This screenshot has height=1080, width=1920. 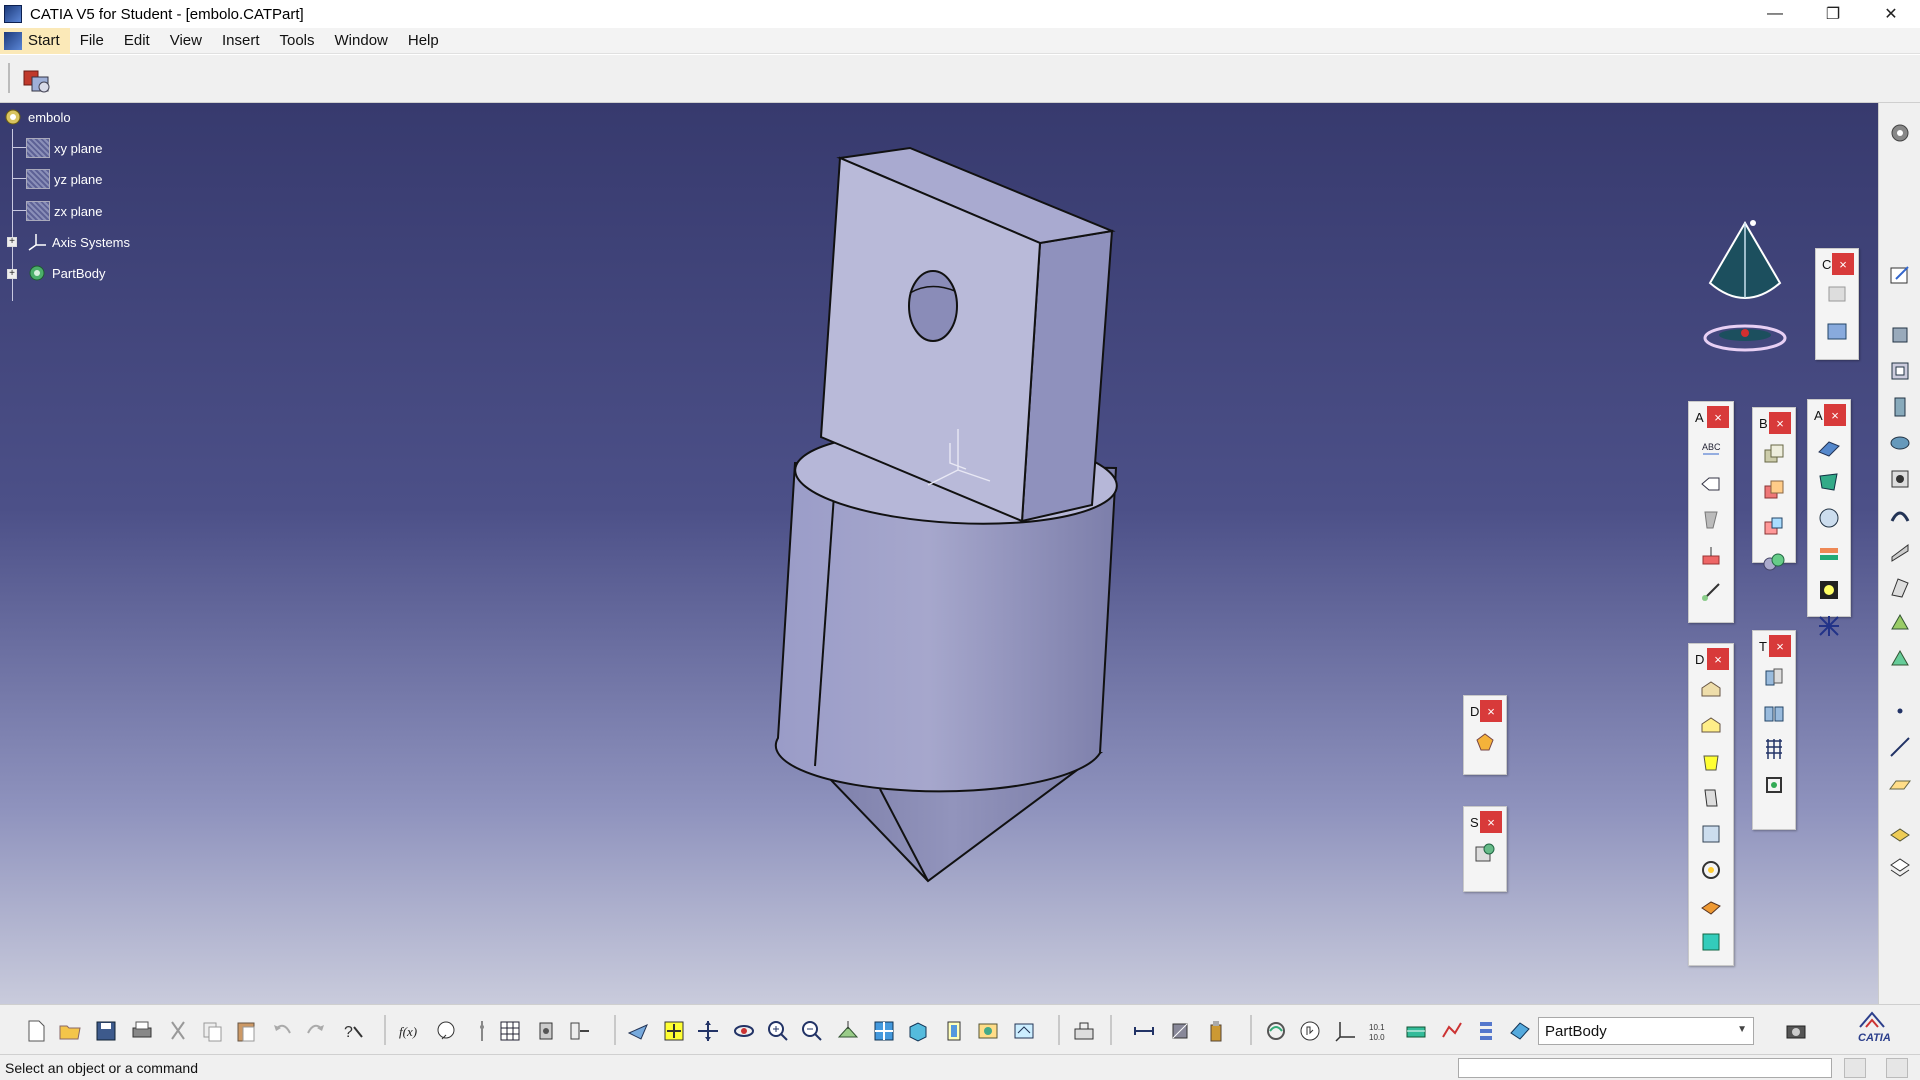 I want to click on hide-show-icon, so click(x=988, y=1031).